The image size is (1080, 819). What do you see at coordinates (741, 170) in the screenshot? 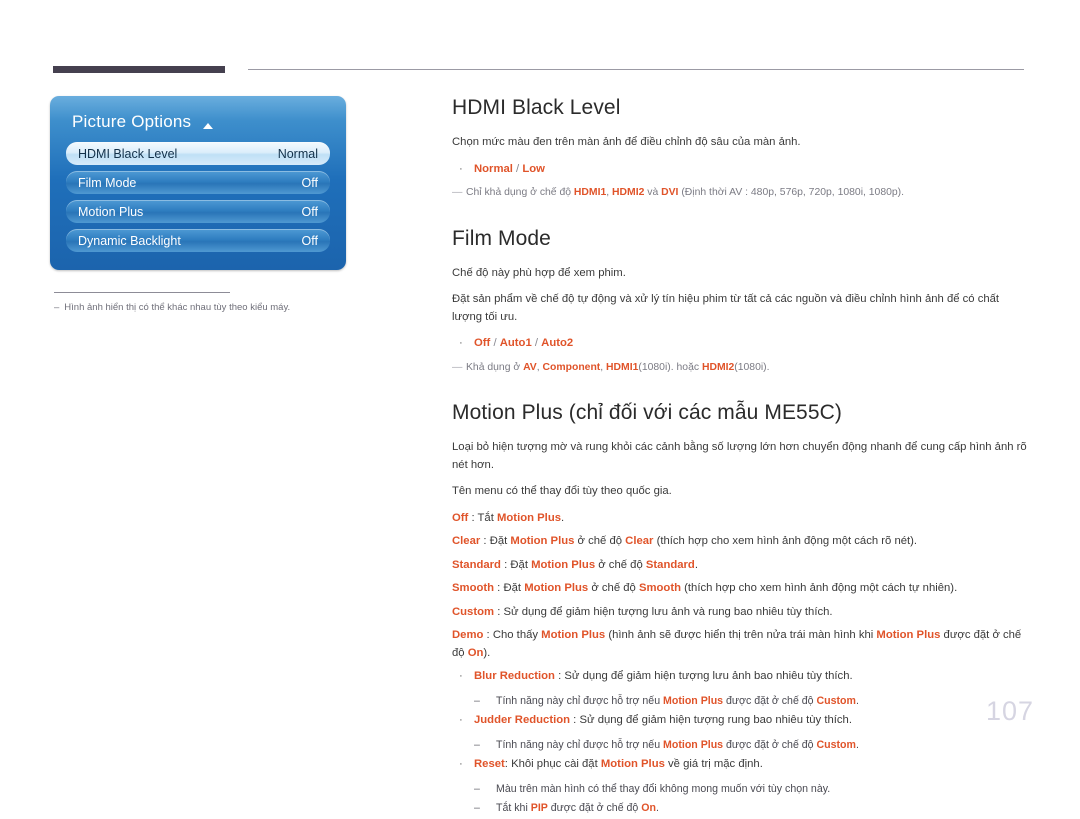
I see `hdmi-black-level-options: · Normal / Low` at bounding box center [741, 170].